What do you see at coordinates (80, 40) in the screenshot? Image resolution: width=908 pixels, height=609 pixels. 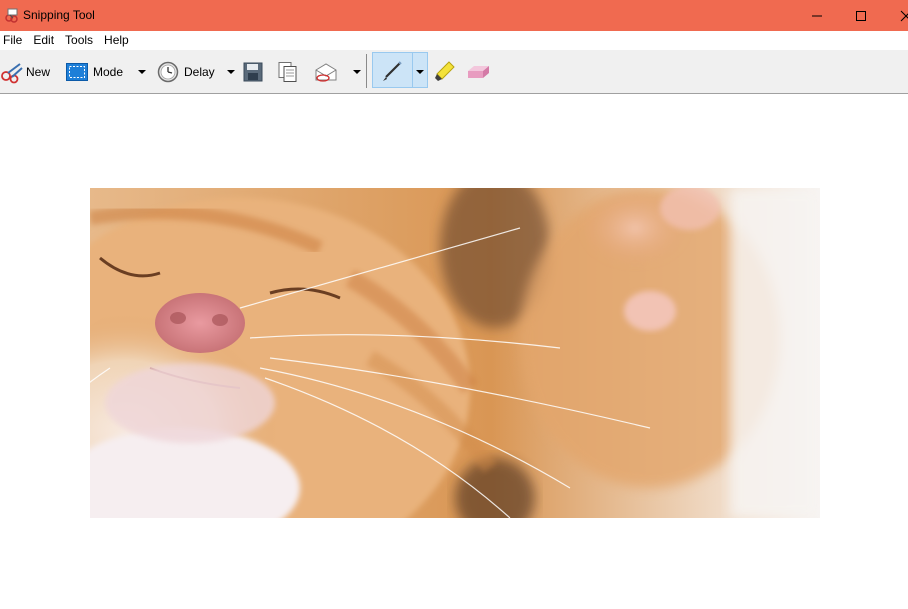 I see `menu-tools: Tools` at bounding box center [80, 40].